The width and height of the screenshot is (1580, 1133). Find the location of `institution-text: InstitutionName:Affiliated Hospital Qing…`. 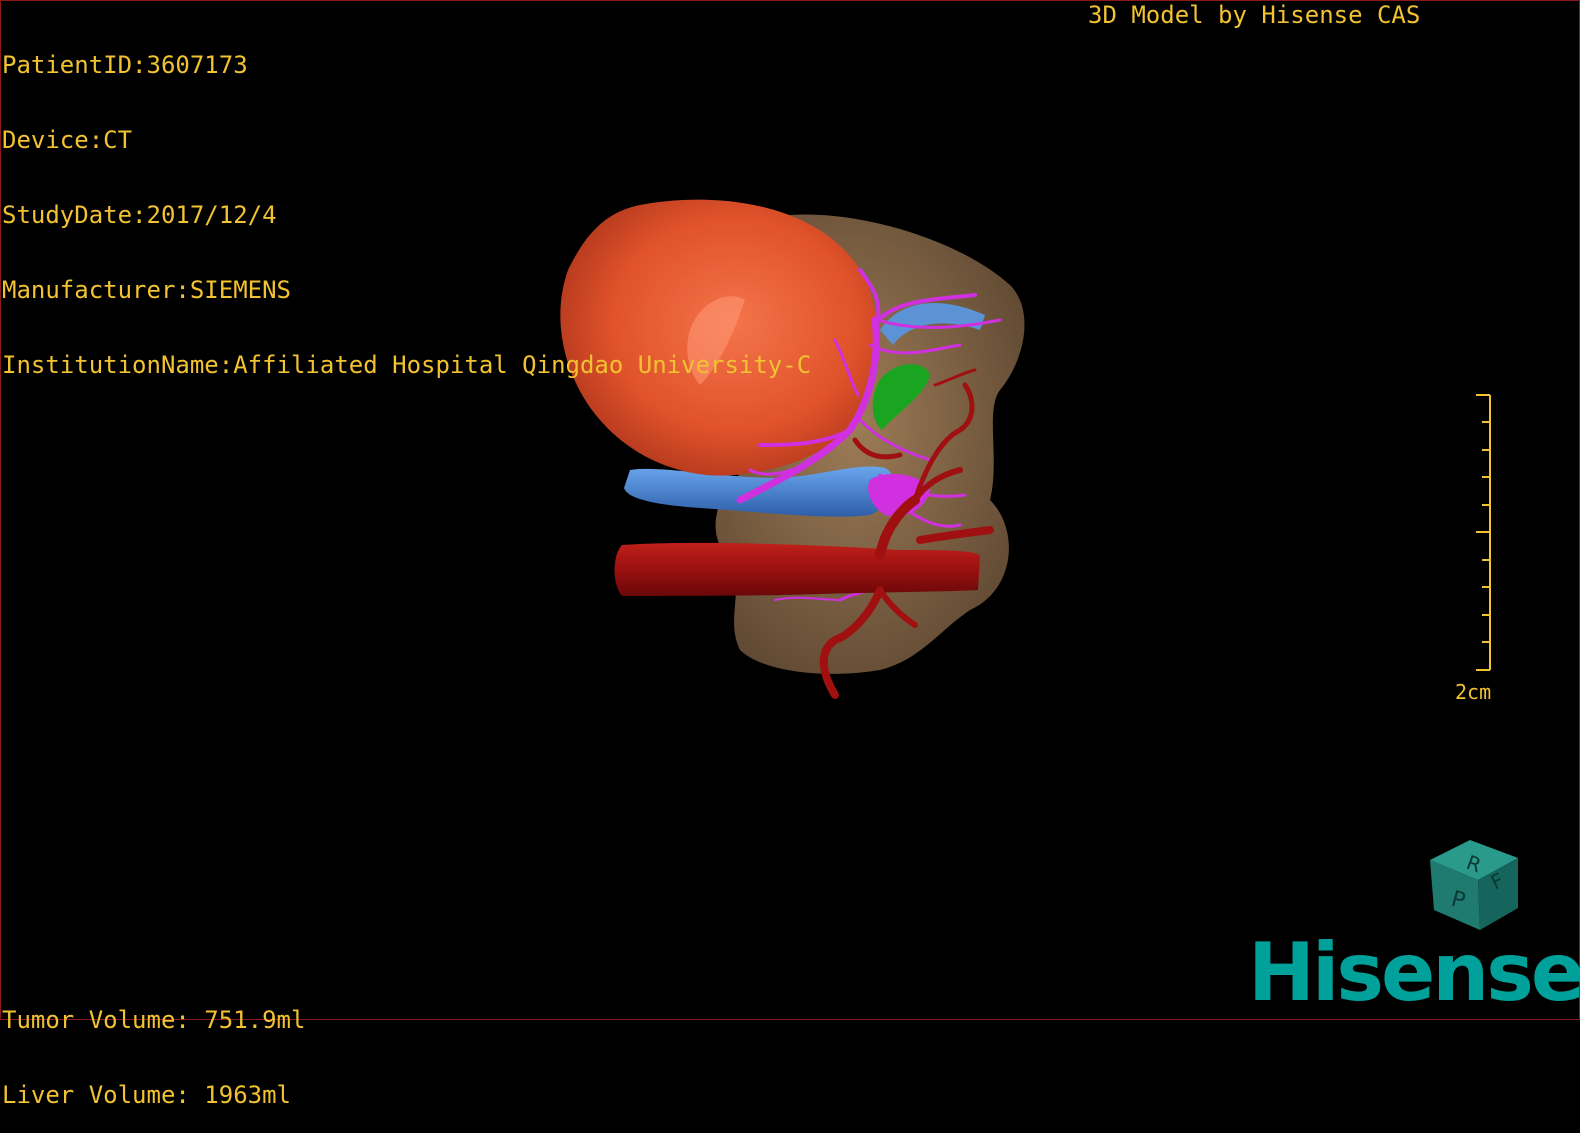

institution-text: InstitutionName:Affiliated Hospital Qing… is located at coordinates (407, 365).